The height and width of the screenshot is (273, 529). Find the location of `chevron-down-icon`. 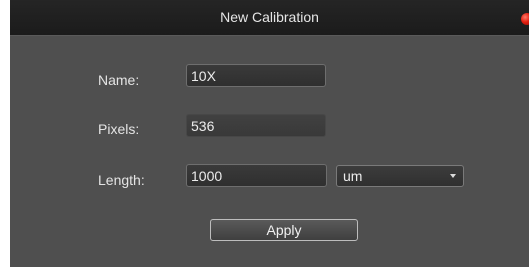

chevron-down-icon is located at coordinates (453, 176).